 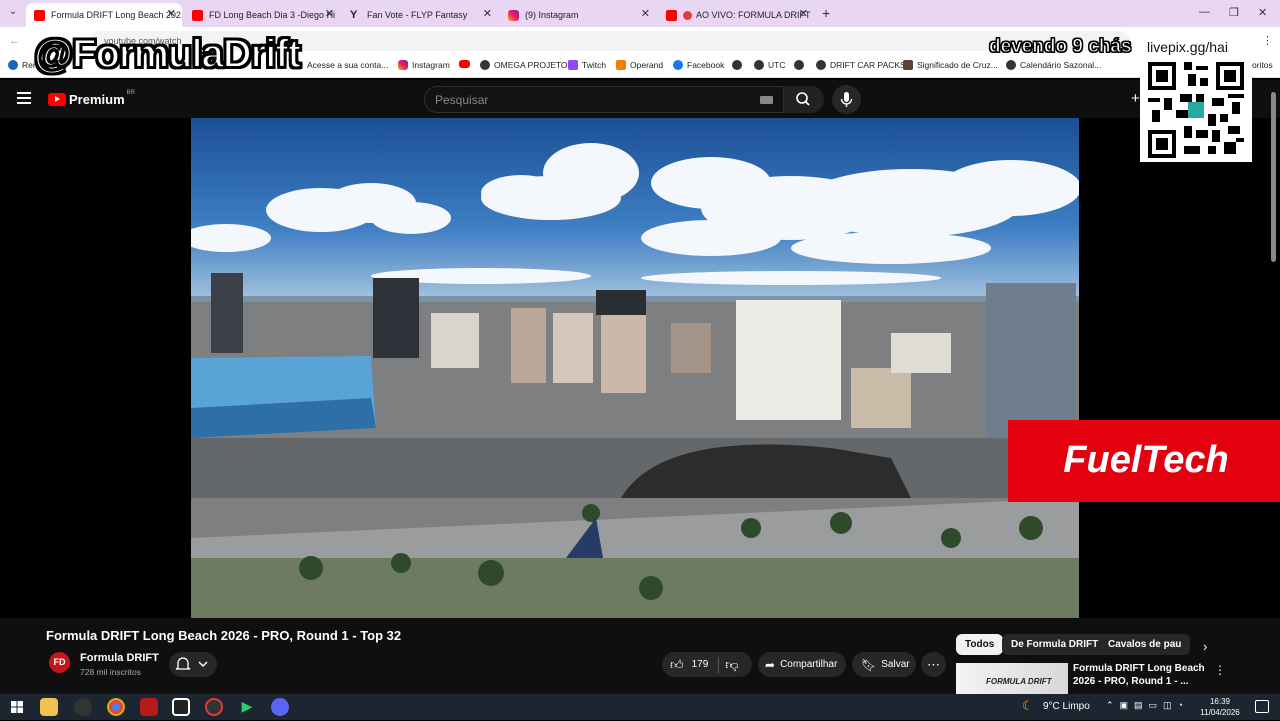 I want to click on bookmark-facebook: Facebook, so click(x=698, y=65).